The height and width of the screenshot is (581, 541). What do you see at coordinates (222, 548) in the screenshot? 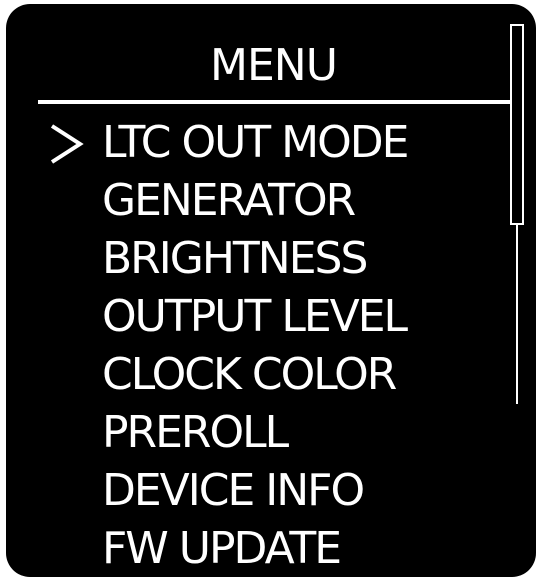
I see `menu-item-label: FW UPDATE` at bounding box center [222, 548].